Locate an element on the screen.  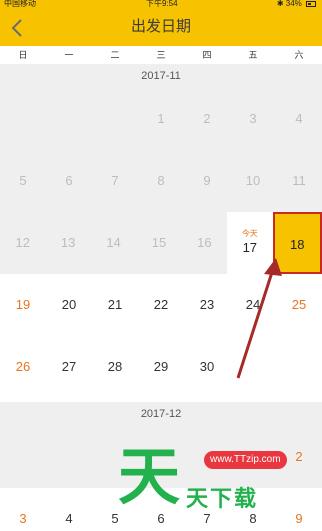
calendar-week-row: 5 6 7 8 9 10 11 is located at coordinates (161, 181).